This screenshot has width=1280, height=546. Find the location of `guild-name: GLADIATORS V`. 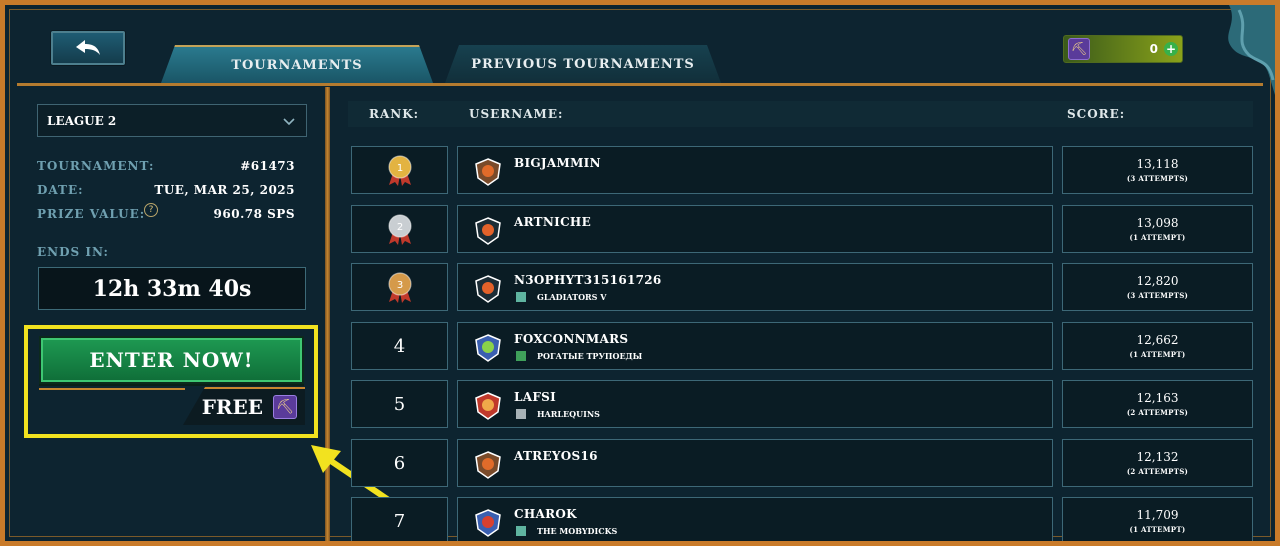

guild-name: GLADIATORS V is located at coordinates (572, 297).